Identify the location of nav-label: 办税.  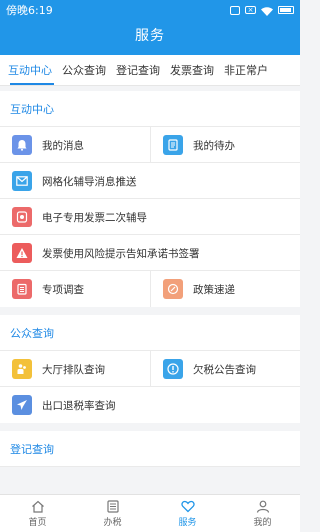
(112, 522).